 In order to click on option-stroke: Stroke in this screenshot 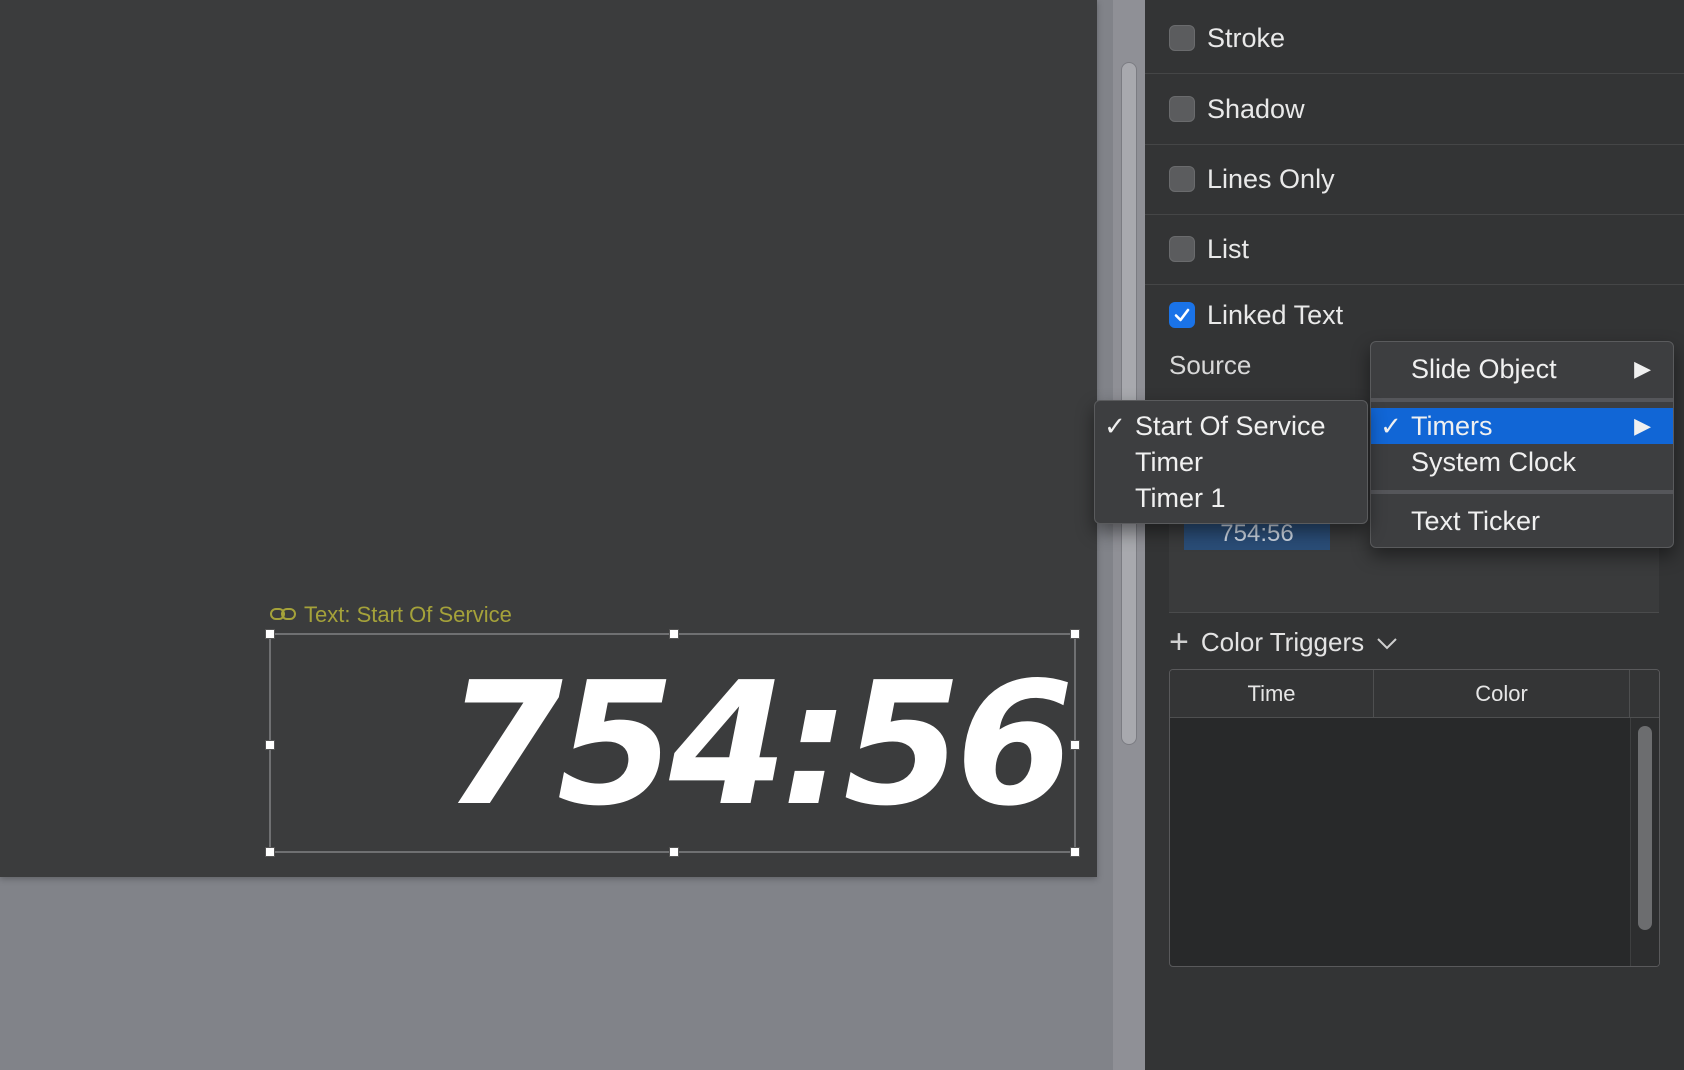, I will do `click(1414, 38)`.